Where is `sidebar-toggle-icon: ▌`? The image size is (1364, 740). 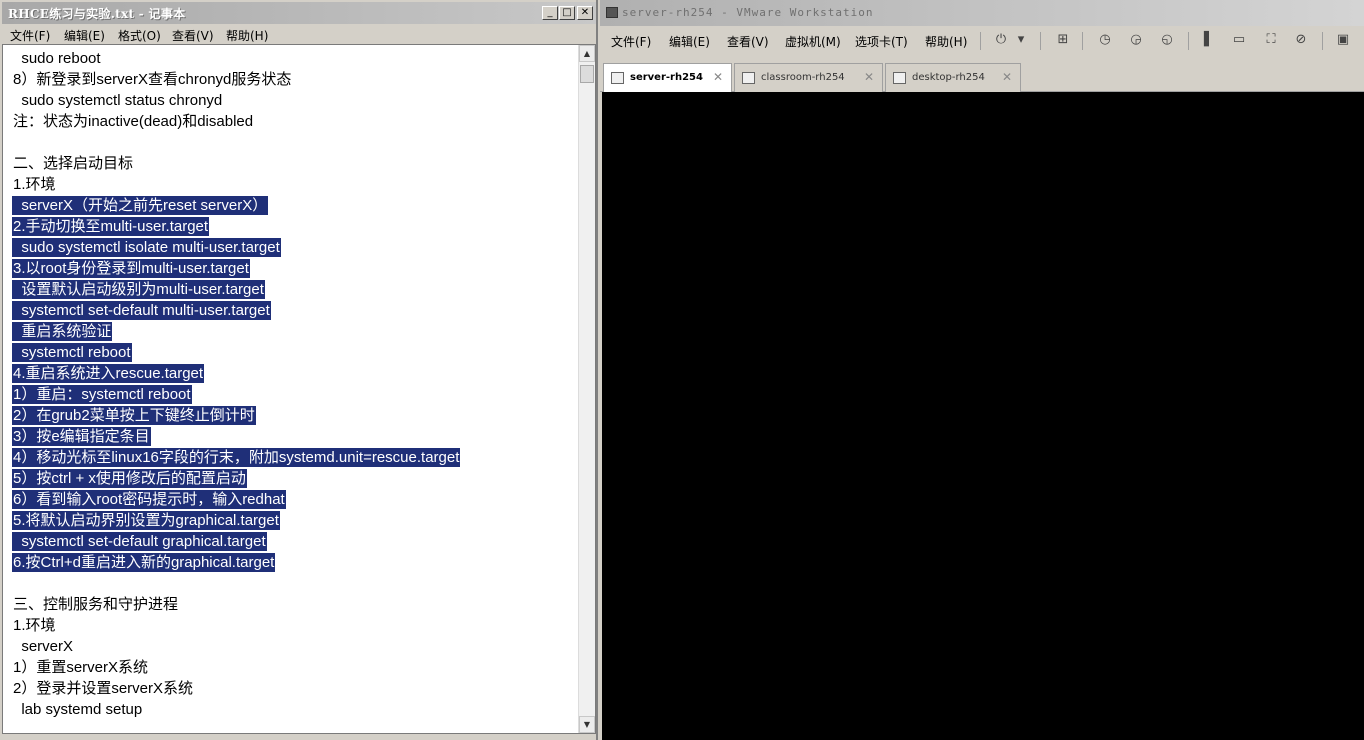
sidebar-toggle-icon: ▌ is located at coordinates (1209, 40).